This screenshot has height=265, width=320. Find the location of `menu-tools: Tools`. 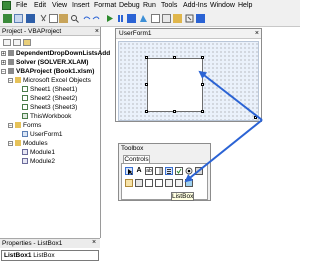

menu-tools: Tools is located at coordinates (169, 6).